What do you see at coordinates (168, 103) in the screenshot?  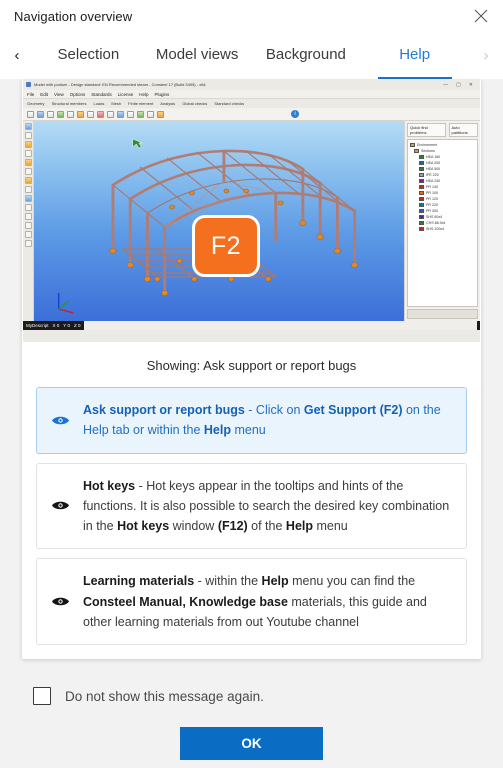 I see `preview-ribbon-tab-analysis: Analysis` at bounding box center [168, 103].